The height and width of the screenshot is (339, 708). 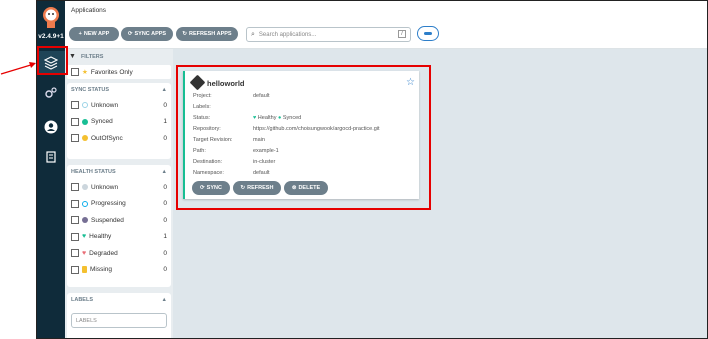 What do you see at coordinates (119, 105) in the screenshot?
I see `sync-filter-unknown: Unknown 0` at bounding box center [119, 105].